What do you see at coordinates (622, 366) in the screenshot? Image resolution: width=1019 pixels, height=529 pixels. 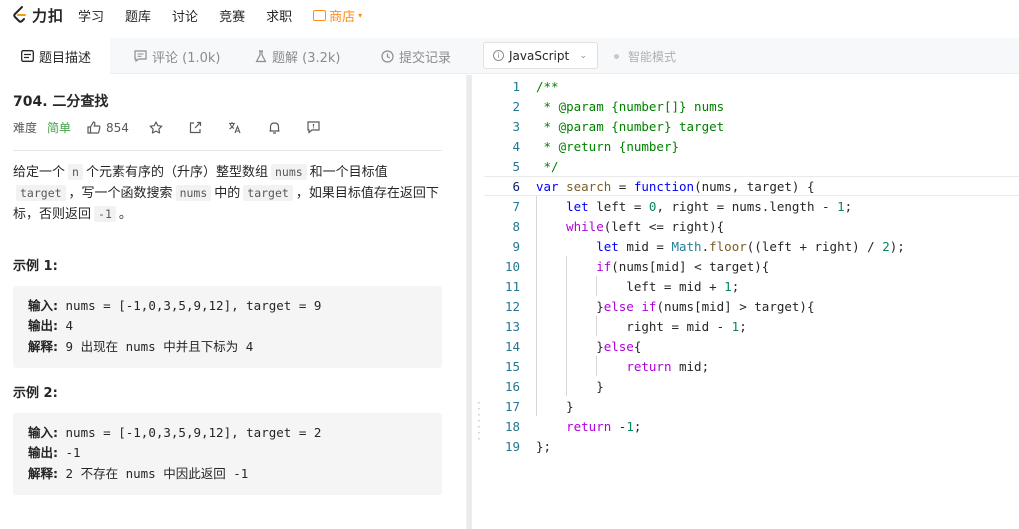 I see `code-text: return mid;` at bounding box center [622, 366].